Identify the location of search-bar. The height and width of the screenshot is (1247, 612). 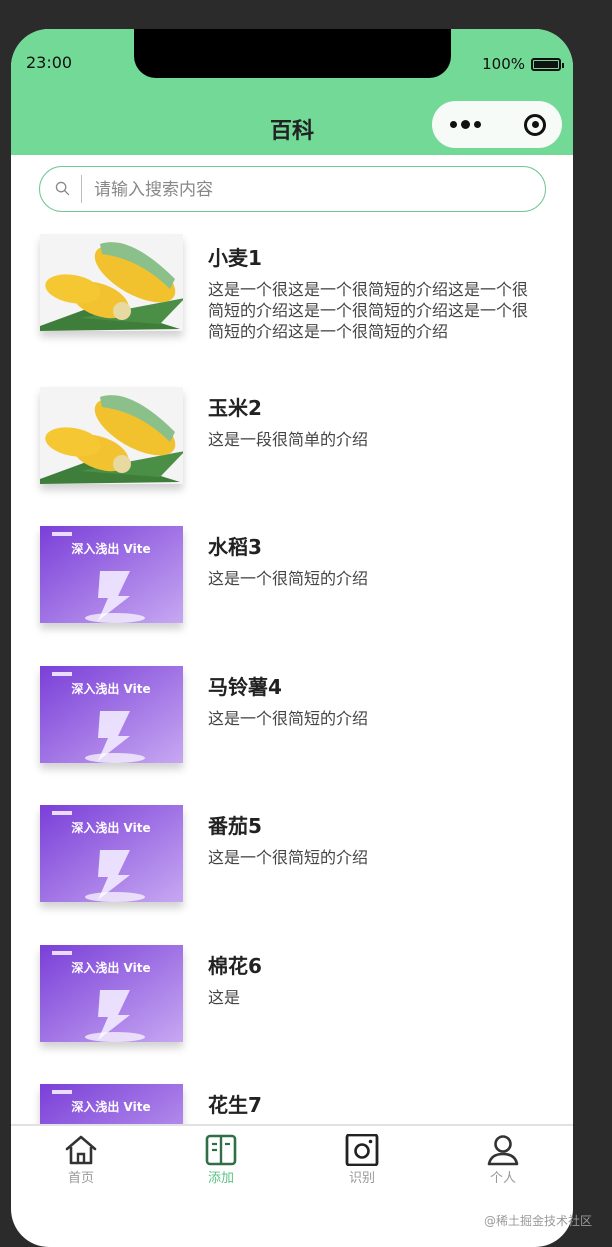
(292, 189).